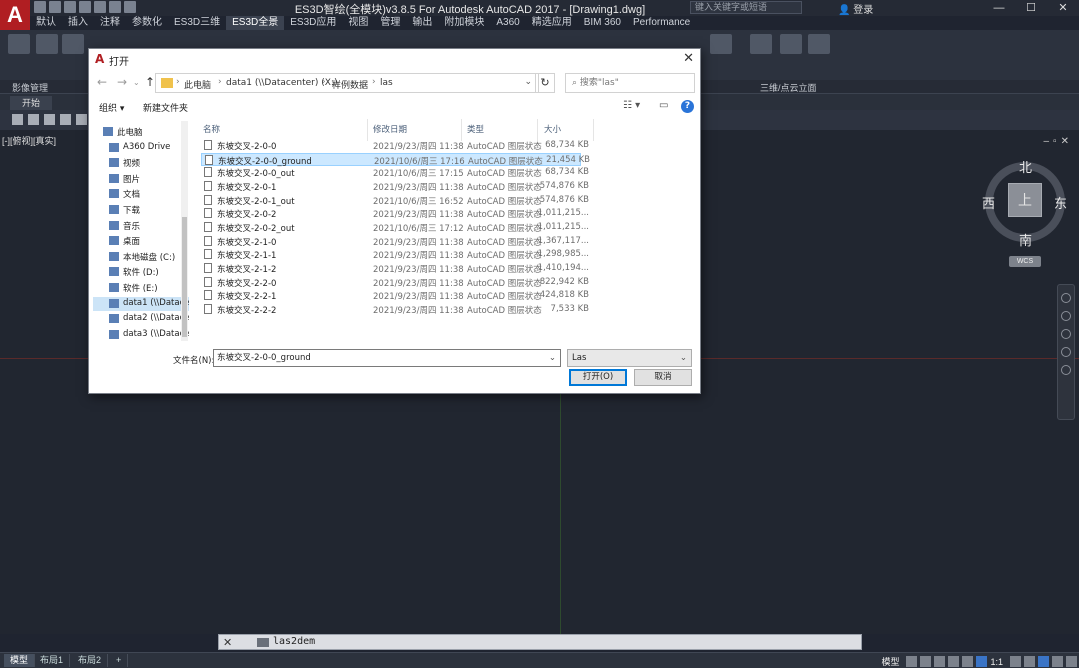 The height and width of the screenshot is (668, 1079). I want to click on forward-arrow-icon: →, so click(122, 82).